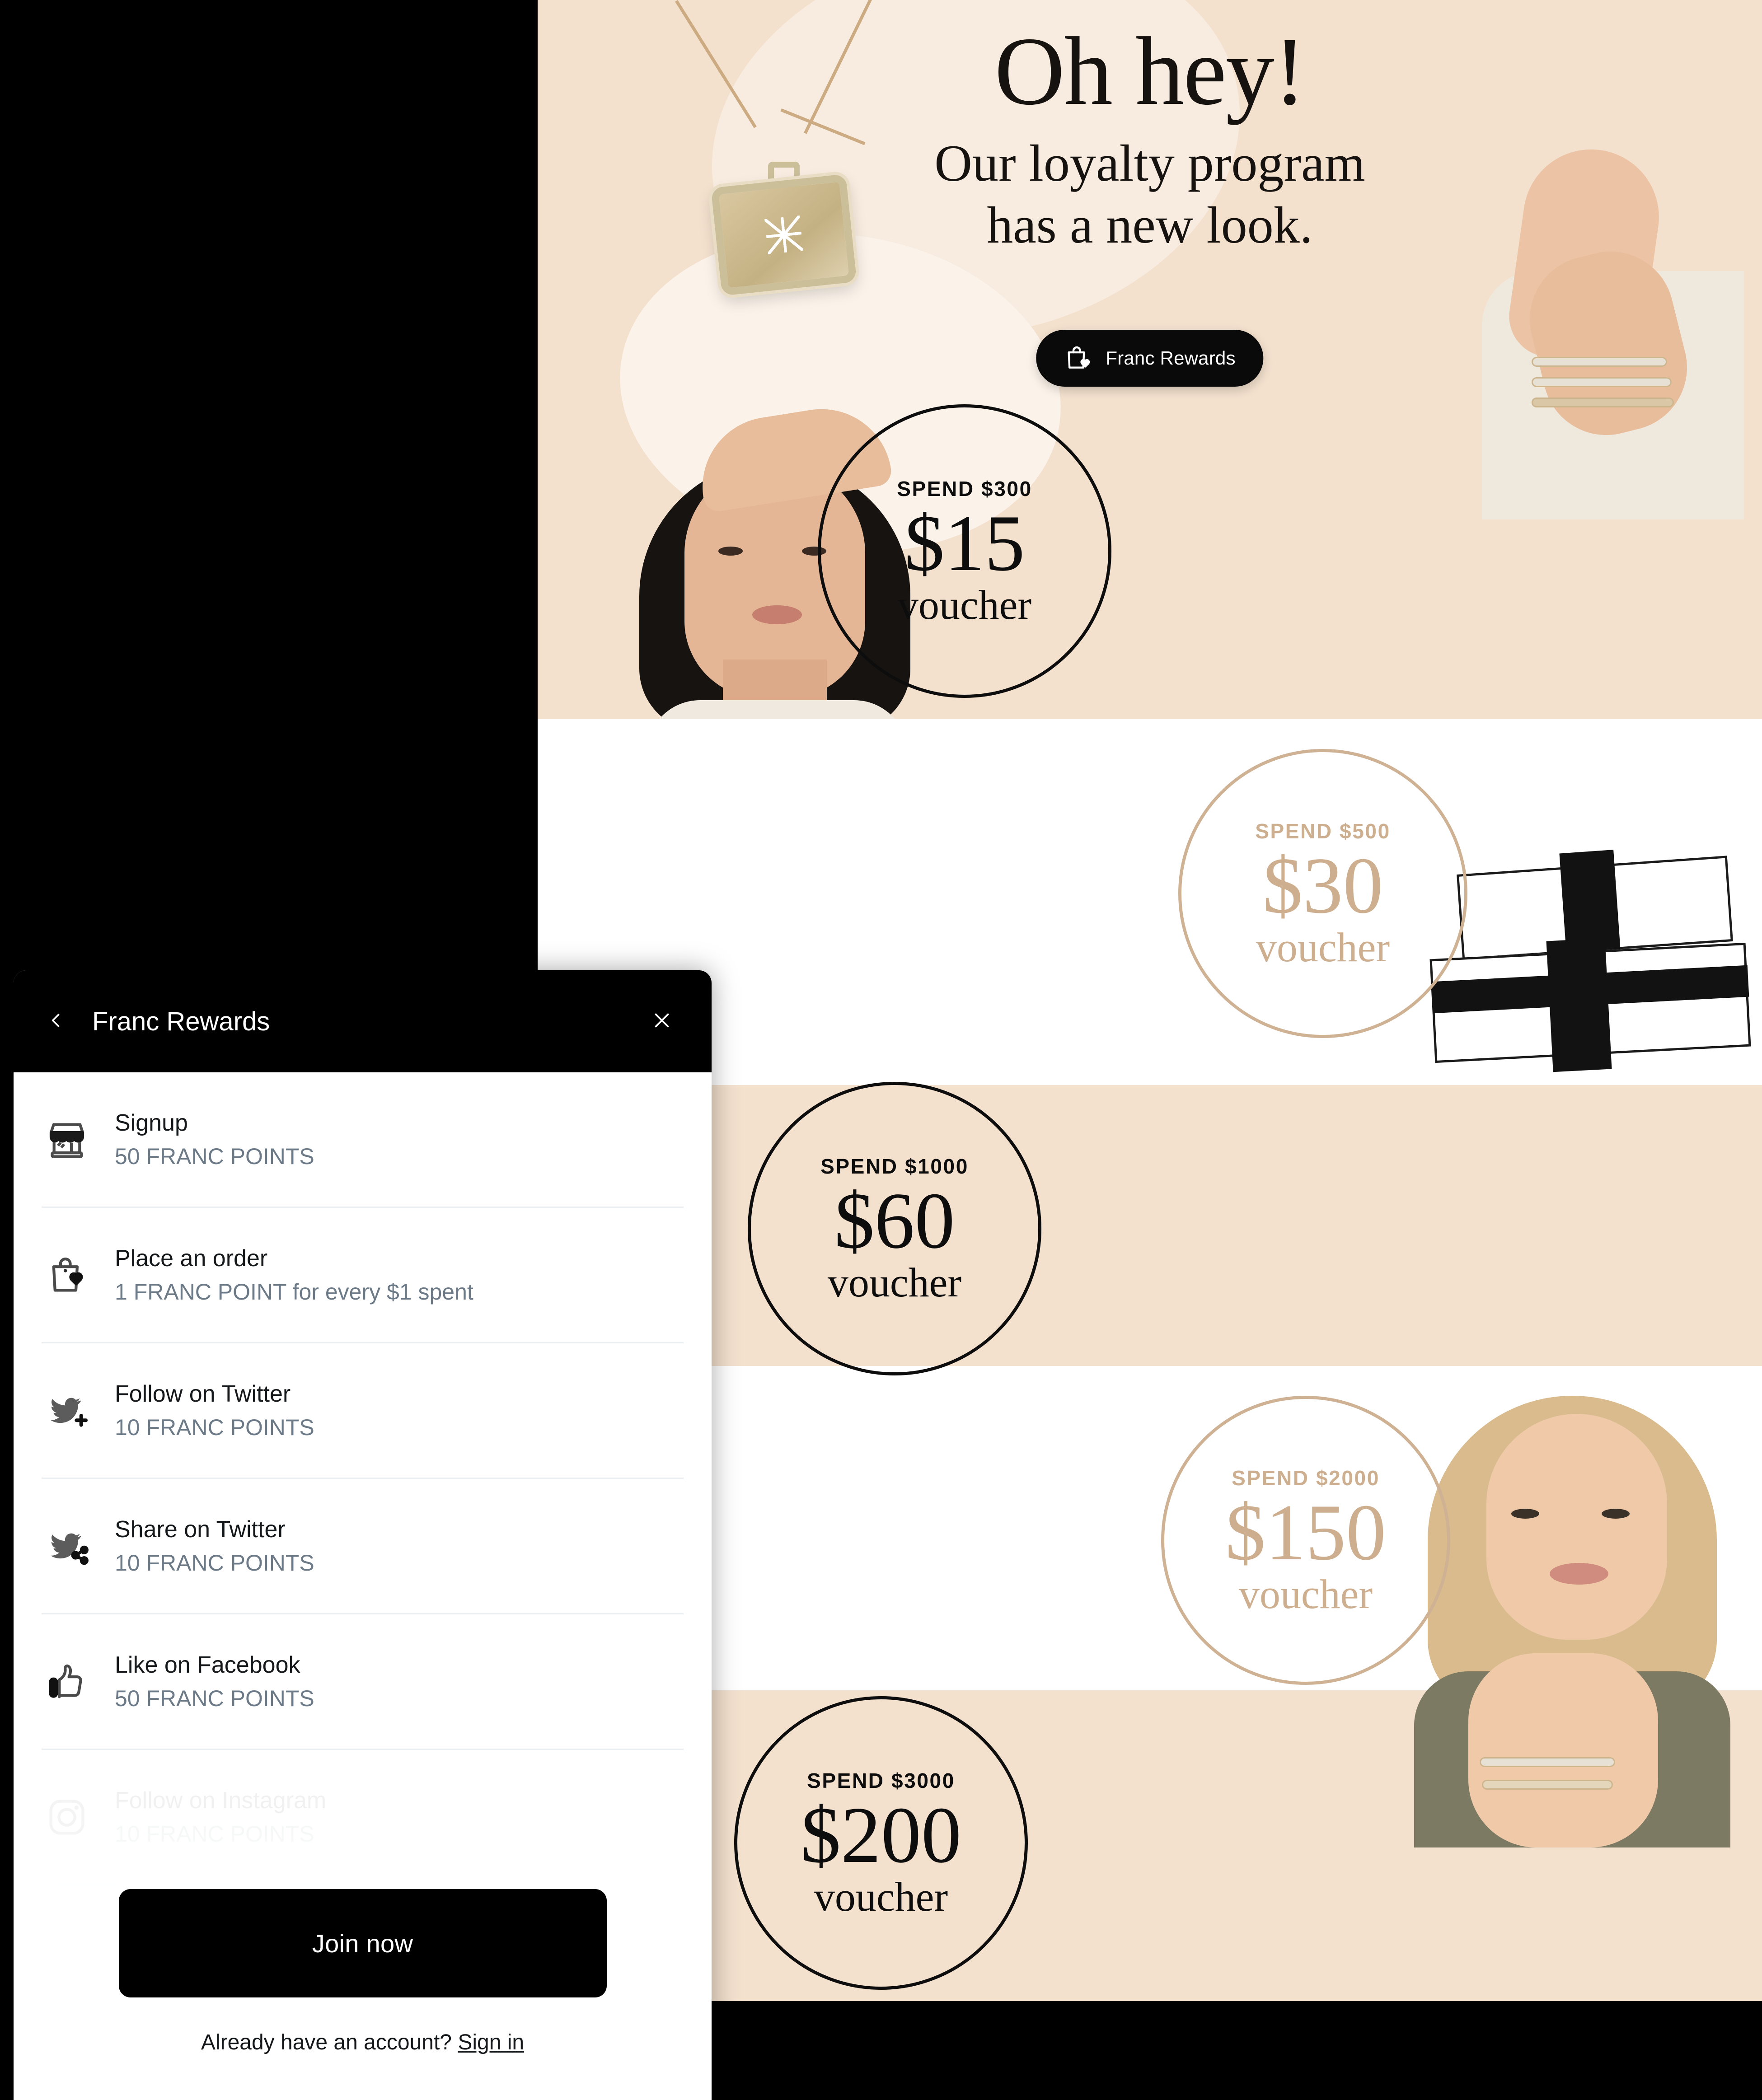 Image resolution: width=1762 pixels, height=2100 pixels. What do you see at coordinates (203, 1394) in the screenshot?
I see `reward-title: Follow on Twitter` at bounding box center [203, 1394].